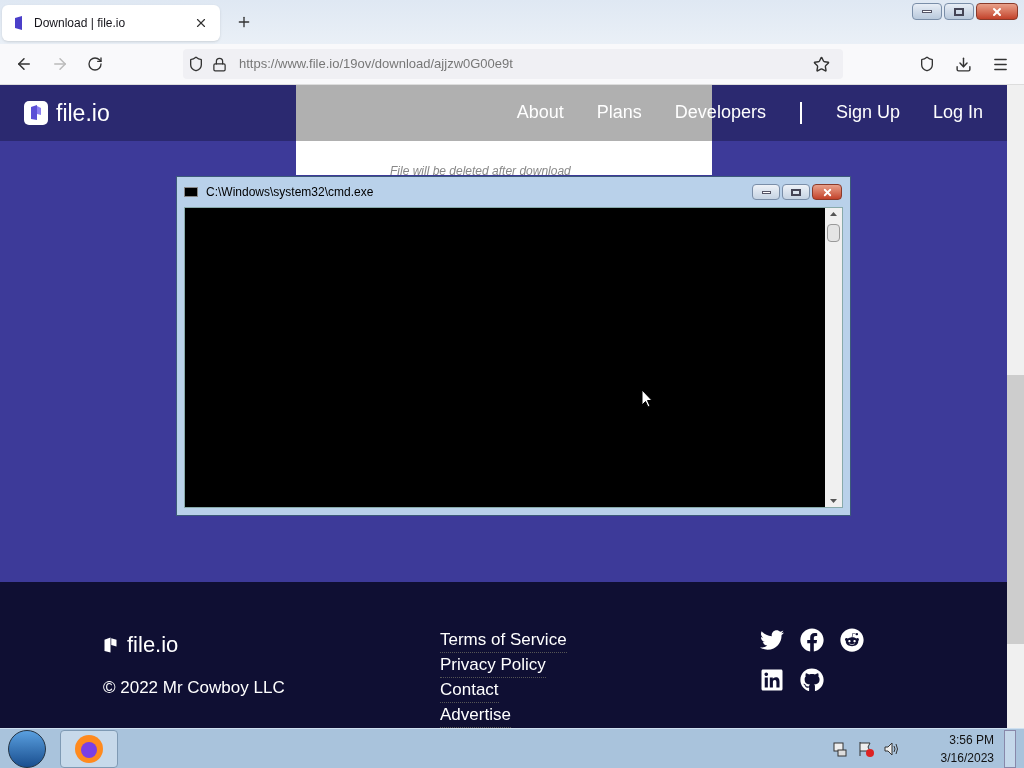 The width and height of the screenshot is (1024, 768). I want to click on site-logo-text: file.io, so click(83, 113).